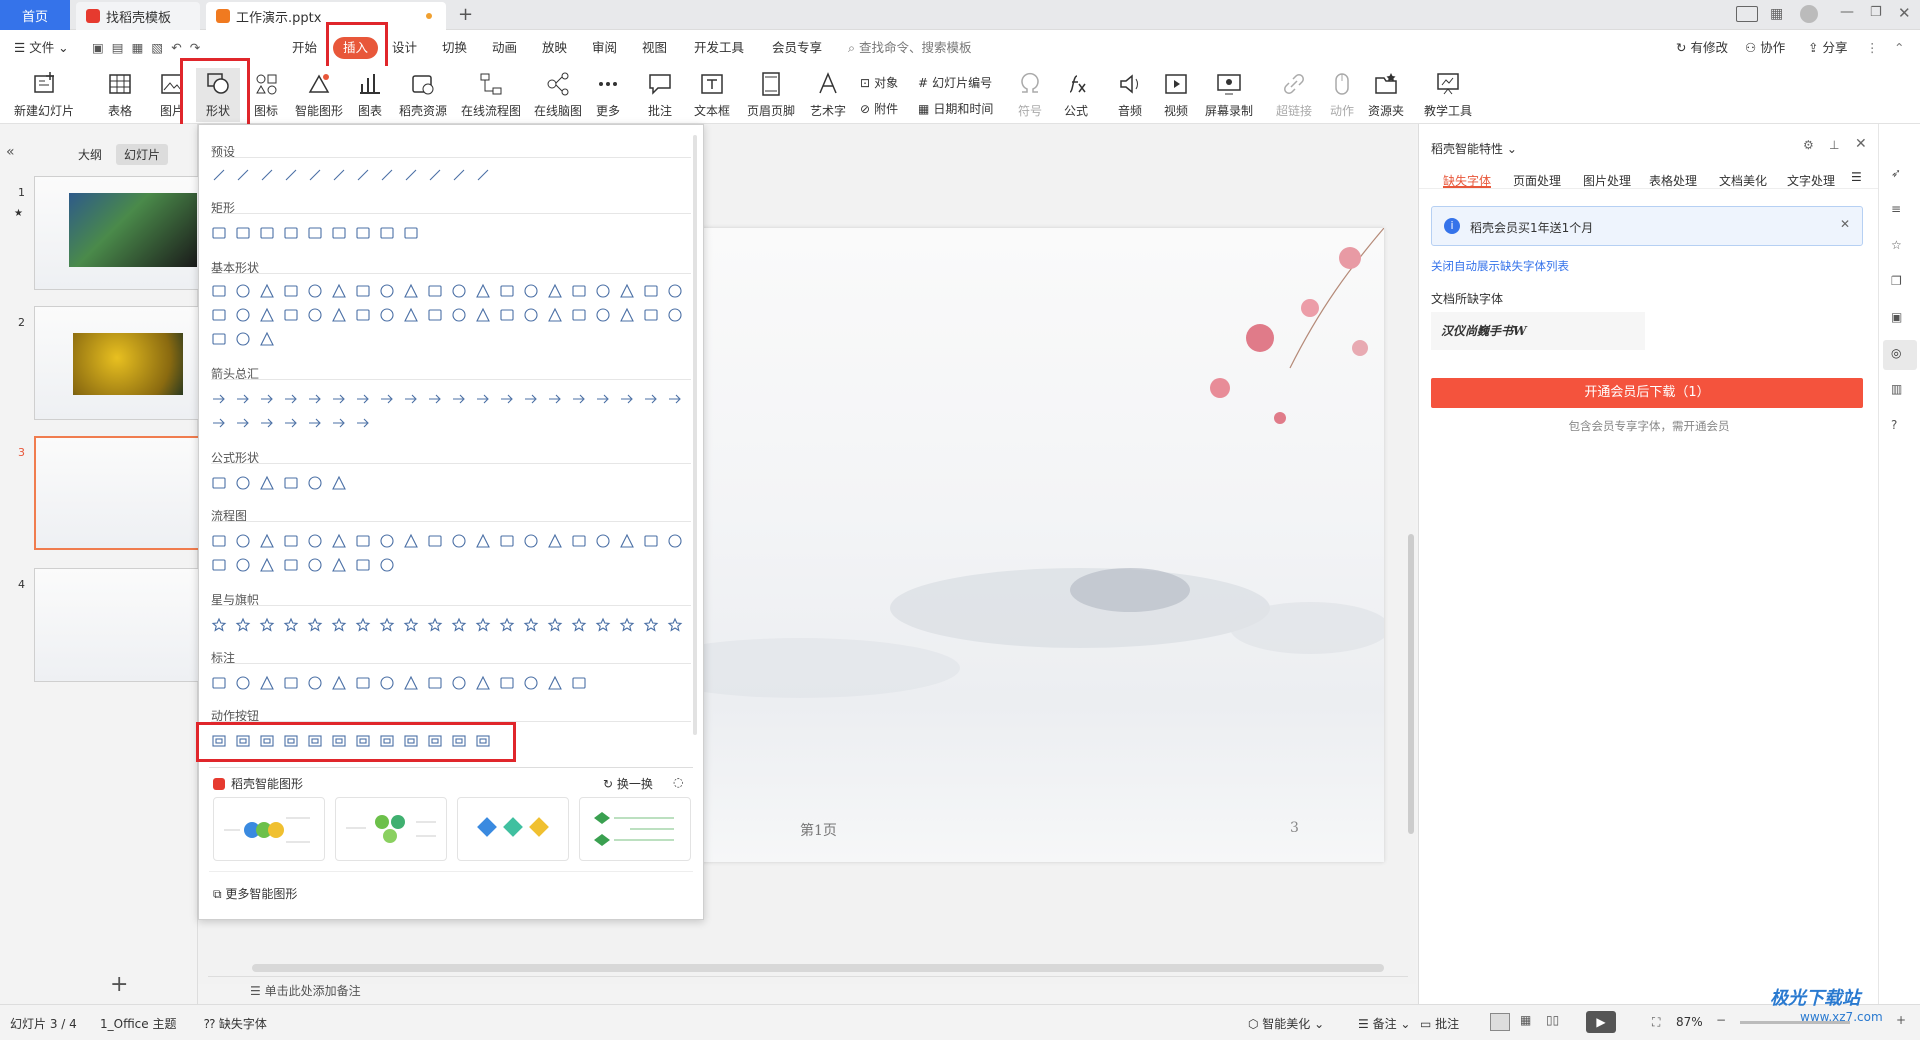 This screenshot has width=1920, height=1040. What do you see at coordinates (660, 95) in the screenshot?
I see `comment-button: 批注` at bounding box center [660, 95].